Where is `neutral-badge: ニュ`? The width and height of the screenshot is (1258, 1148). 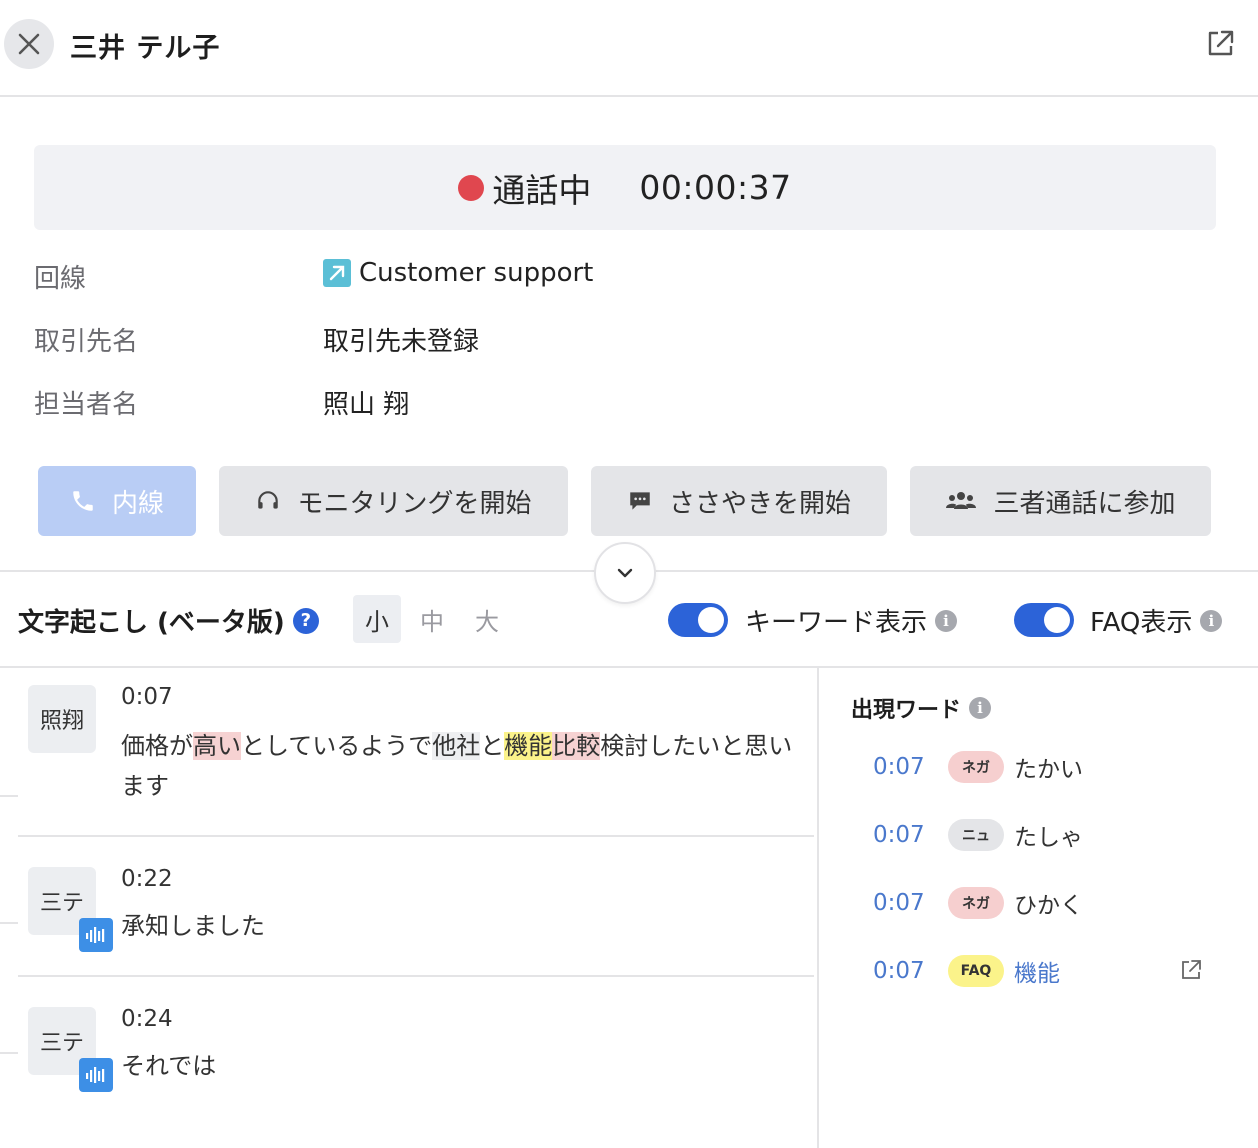
neutral-badge: ニュ is located at coordinates (976, 835).